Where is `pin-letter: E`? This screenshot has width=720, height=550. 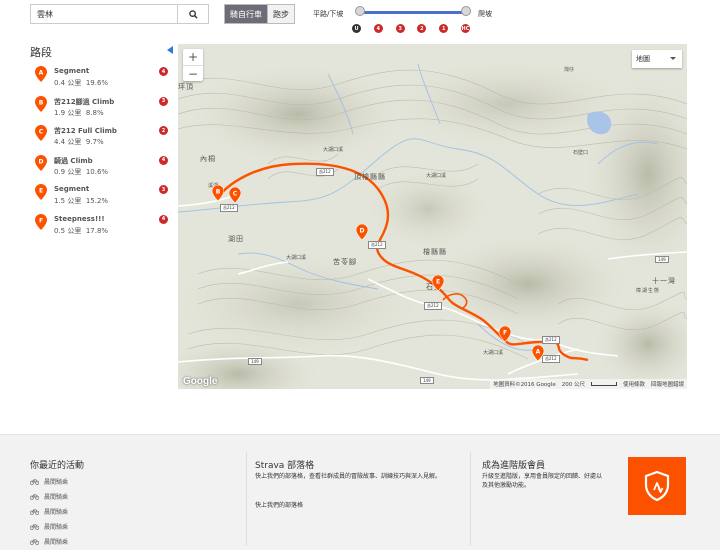 pin-letter: E is located at coordinates (438, 282).